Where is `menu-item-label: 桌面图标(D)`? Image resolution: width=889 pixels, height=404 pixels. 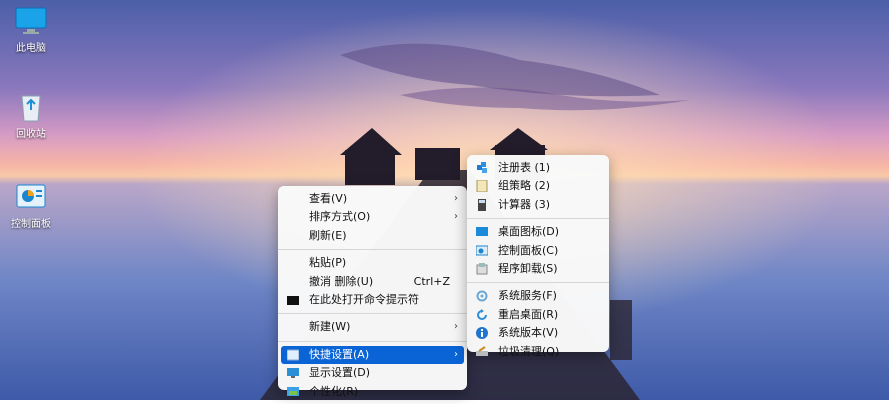 menu-item-label: 桌面图标(D) is located at coordinates (529, 232).